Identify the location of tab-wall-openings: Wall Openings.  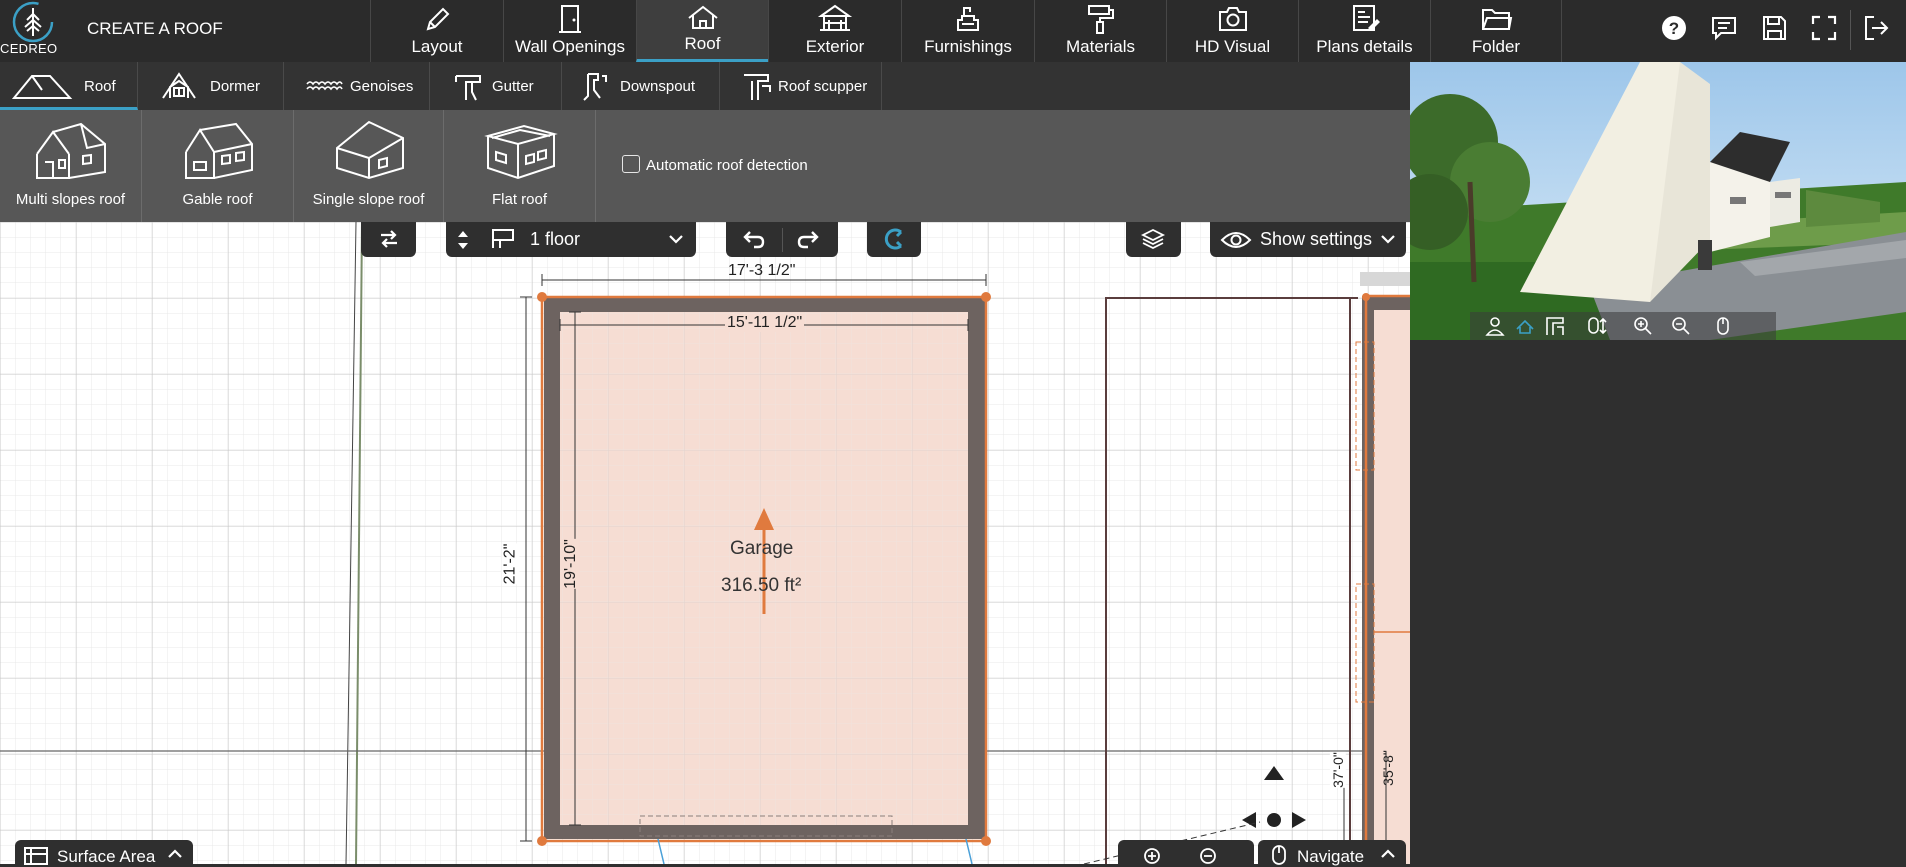
(569, 31).